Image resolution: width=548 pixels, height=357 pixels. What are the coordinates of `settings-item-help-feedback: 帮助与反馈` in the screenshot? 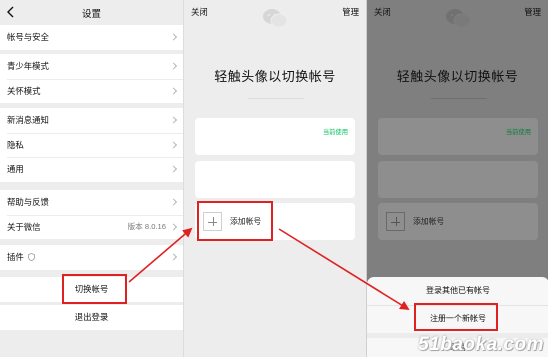 It's located at (91, 202).